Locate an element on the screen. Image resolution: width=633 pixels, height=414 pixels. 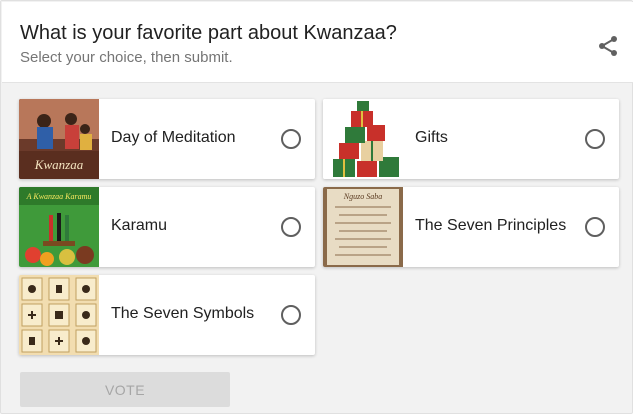
option-the-seven-principles: Nguzo Saba The Seven Principles is located at coordinates (471, 227).